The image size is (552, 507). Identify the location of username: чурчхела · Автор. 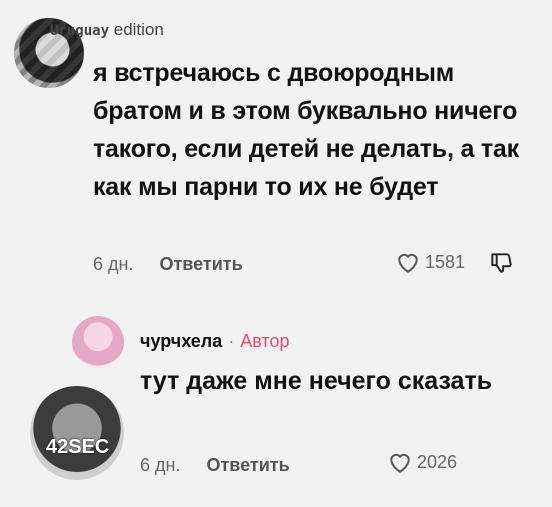
(215, 341).